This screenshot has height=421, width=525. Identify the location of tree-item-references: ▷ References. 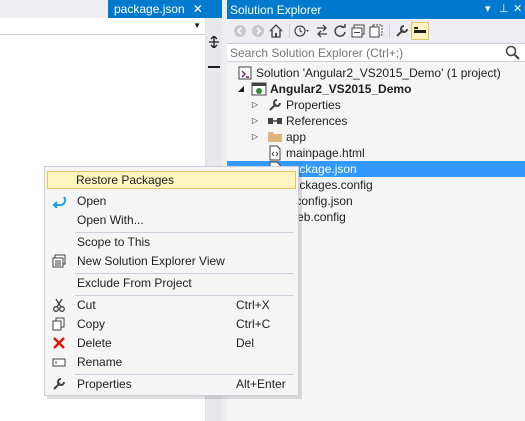
(376, 121).